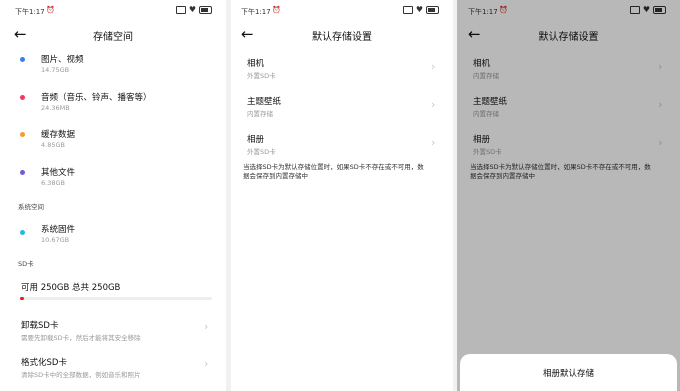  What do you see at coordinates (58, 135) in the screenshot?
I see `category-label: 缓存数据` at bounding box center [58, 135].